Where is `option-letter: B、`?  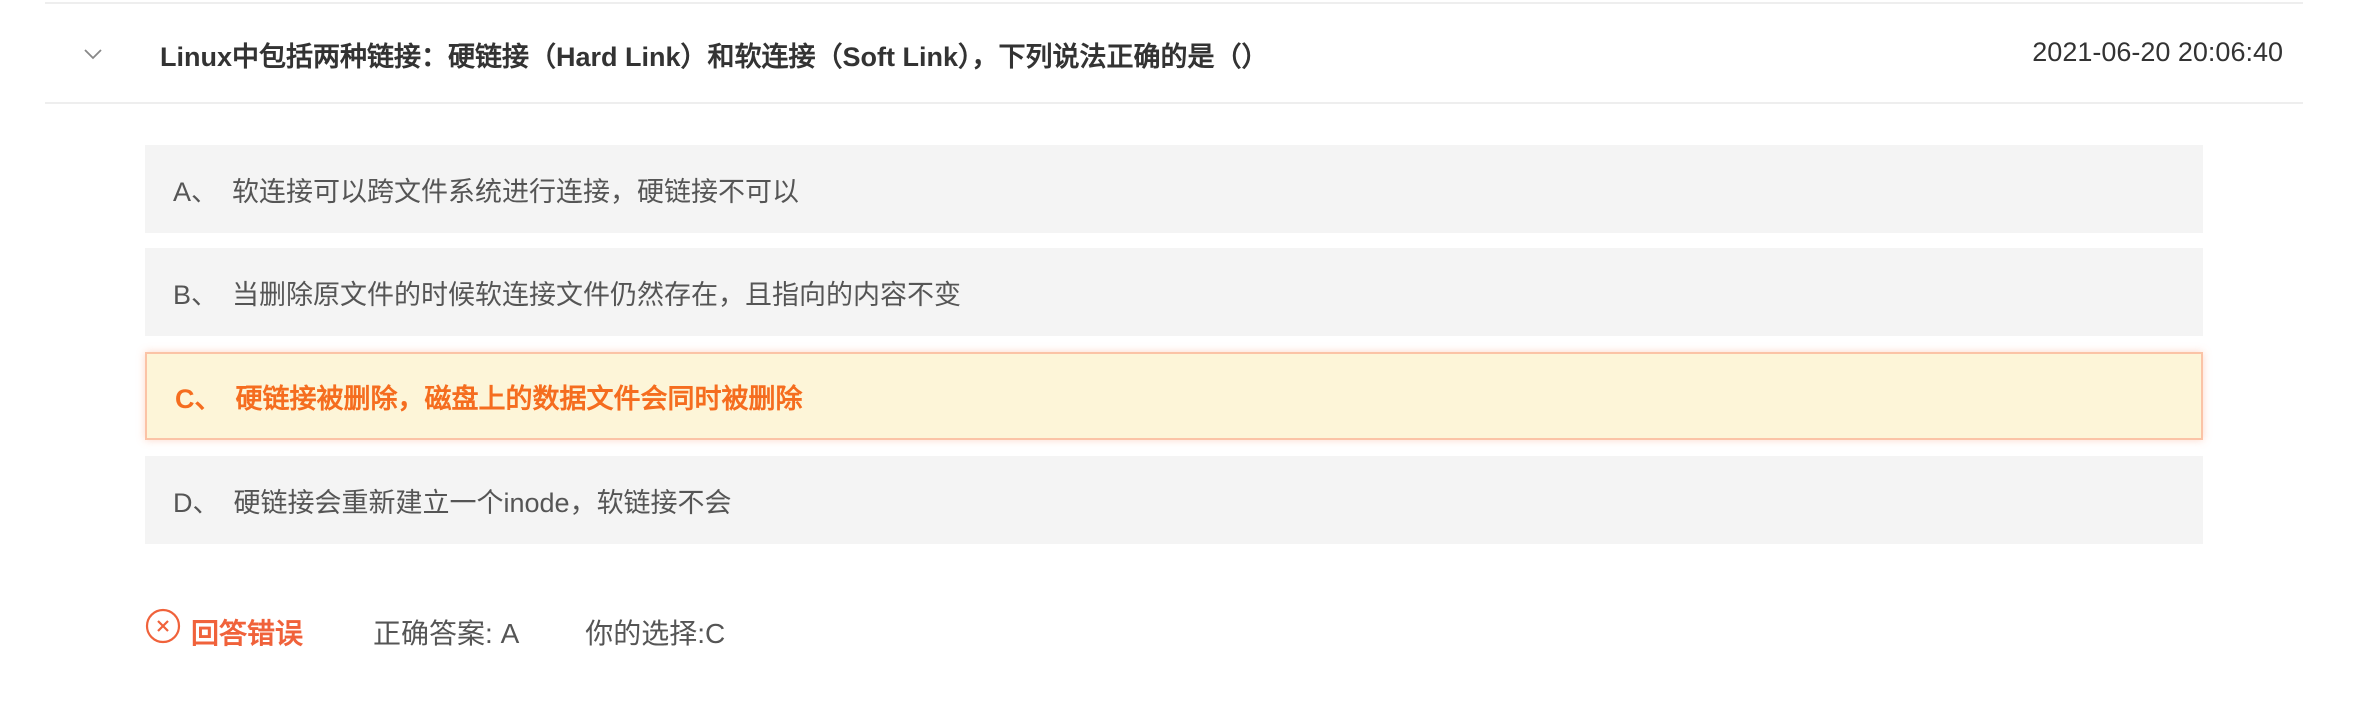
option-letter: B、 is located at coordinates (196, 294).